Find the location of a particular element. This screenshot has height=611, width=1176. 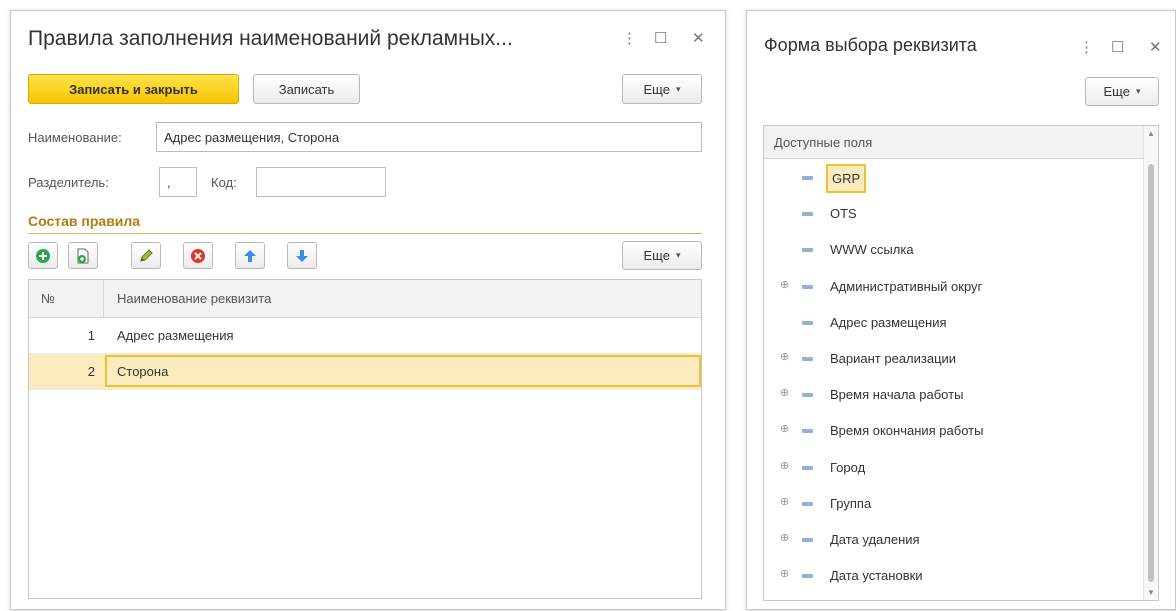

tree-item: ⊕ Административный округ is located at coordinates (954, 287).